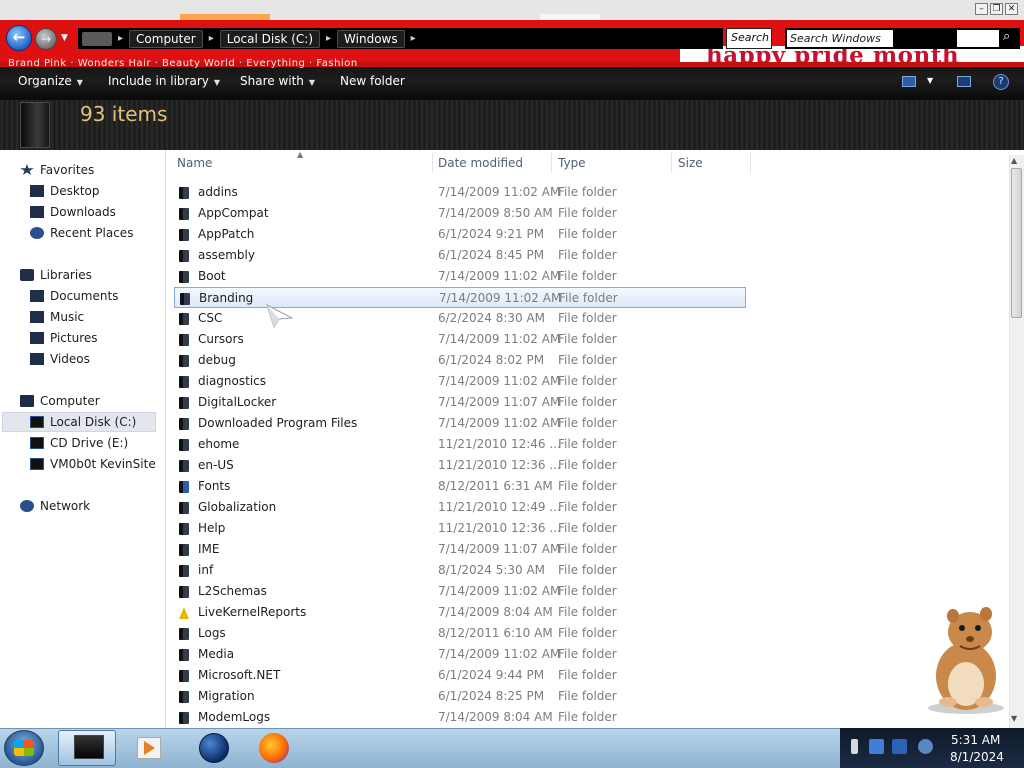  What do you see at coordinates (460, 549) in the screenshot?
I see `file-row: IME 7/14/2009 11:07 AM File folder` at bounding box center [460, 549].